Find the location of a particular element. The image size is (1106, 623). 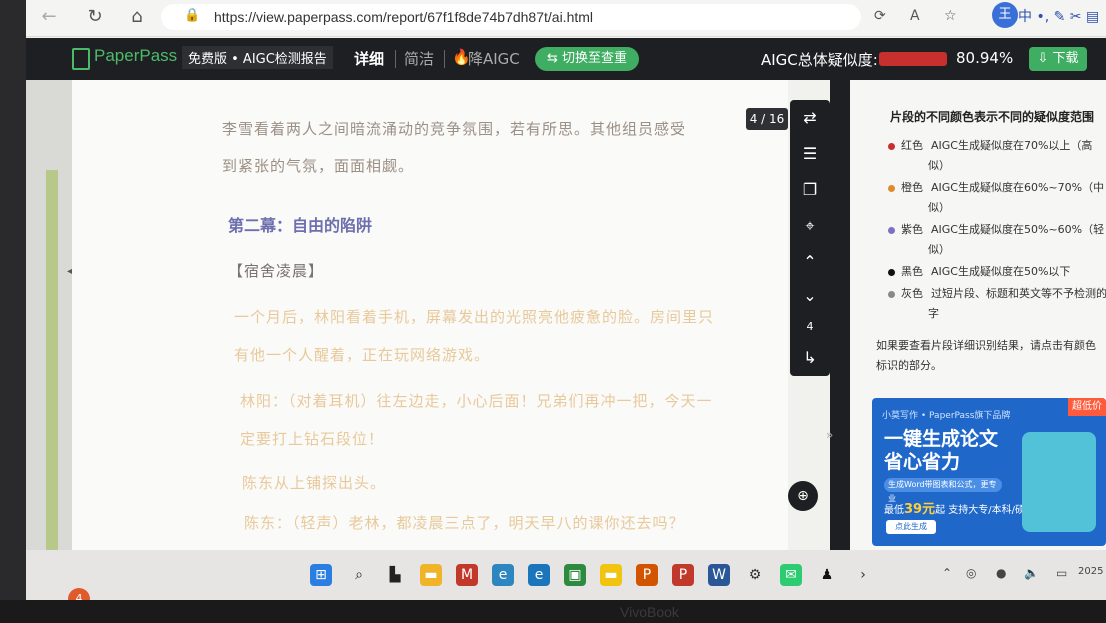

left-outline-strip: ◀ is located at coordinates (50, 340).